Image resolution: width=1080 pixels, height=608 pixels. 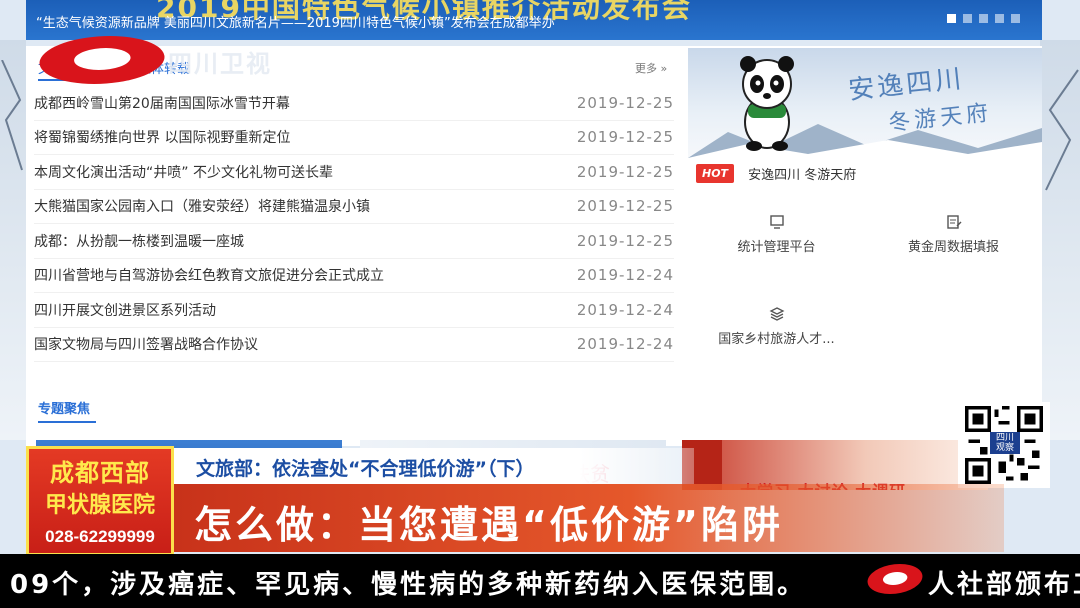 I want to click on hot-topic-row: HOT 安逸四川 冬游天府, so click(x=776, y=173).